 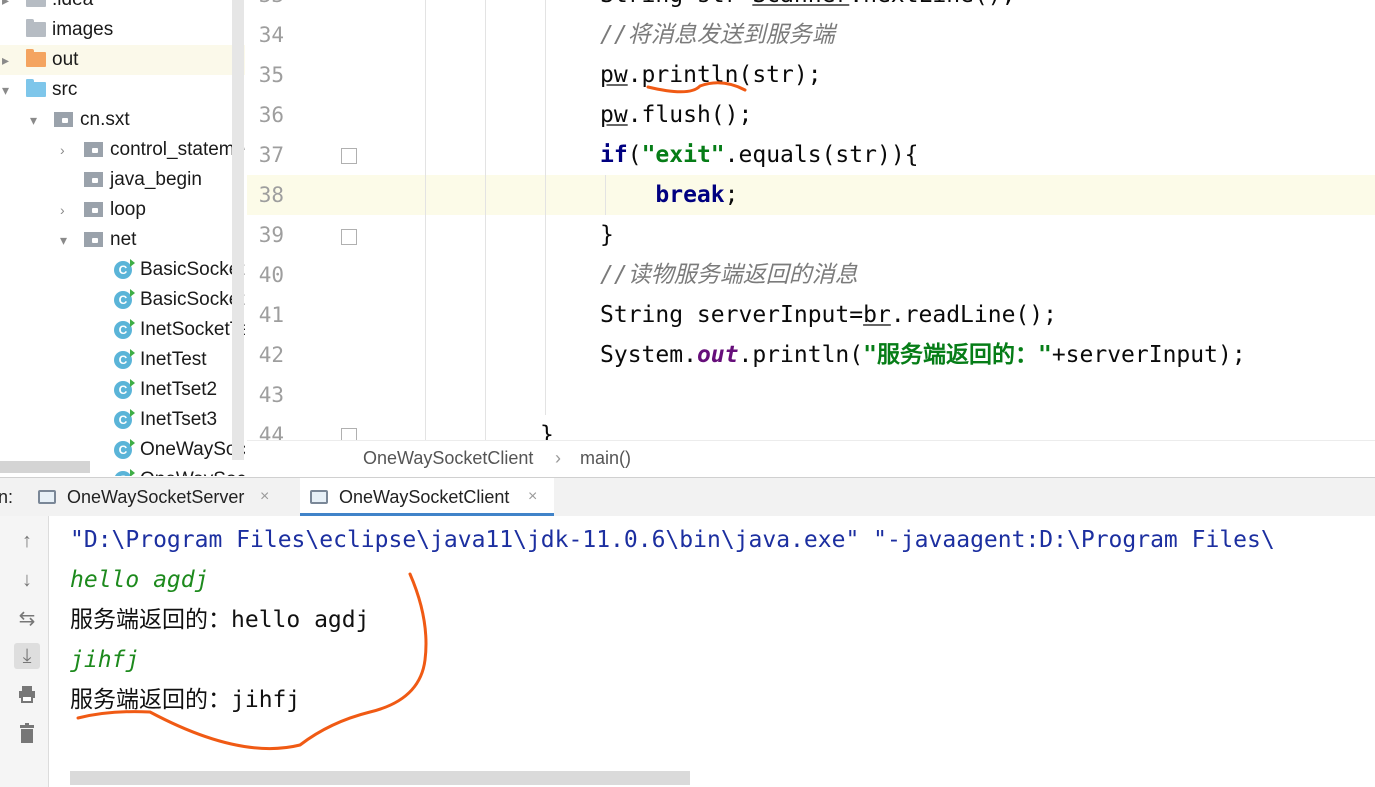 What do you see at coordinates (252, 661) in the screenshot?
I see `annotation-bracket` at bounding box center [252, 661].